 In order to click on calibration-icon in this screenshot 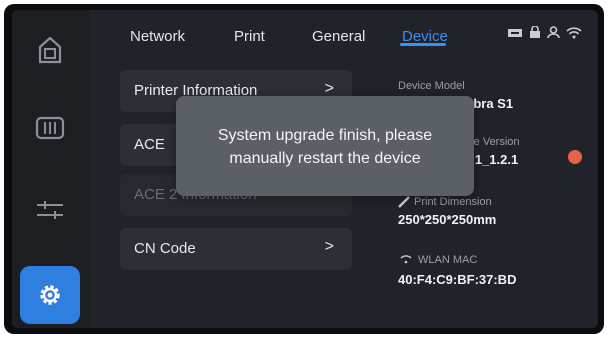, I will do `click(50, 210)`.